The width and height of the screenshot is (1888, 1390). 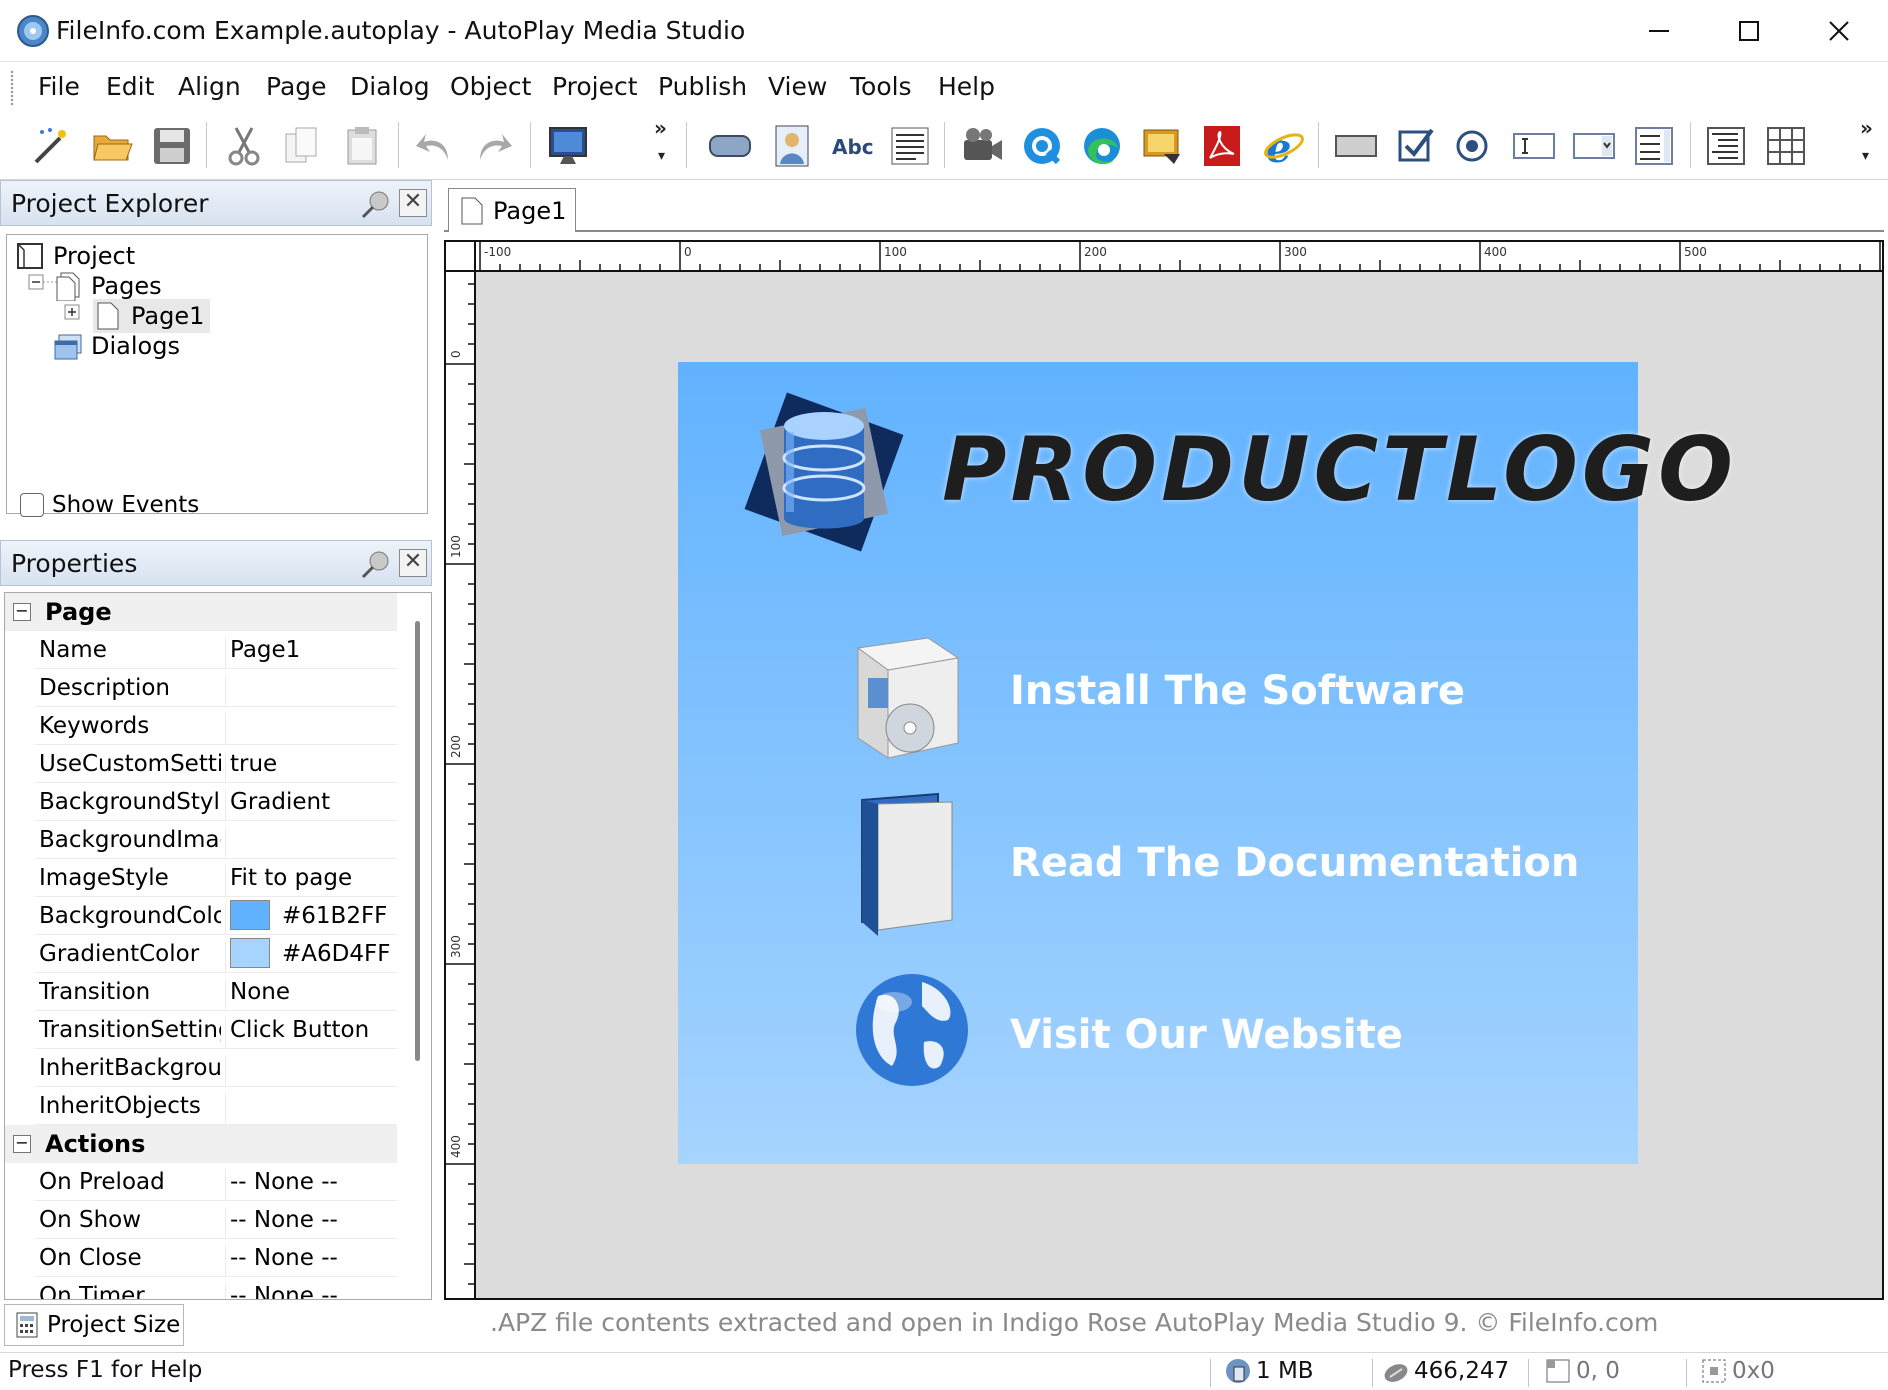 I want to click on prop-value: true, so click(x=251, y=767).